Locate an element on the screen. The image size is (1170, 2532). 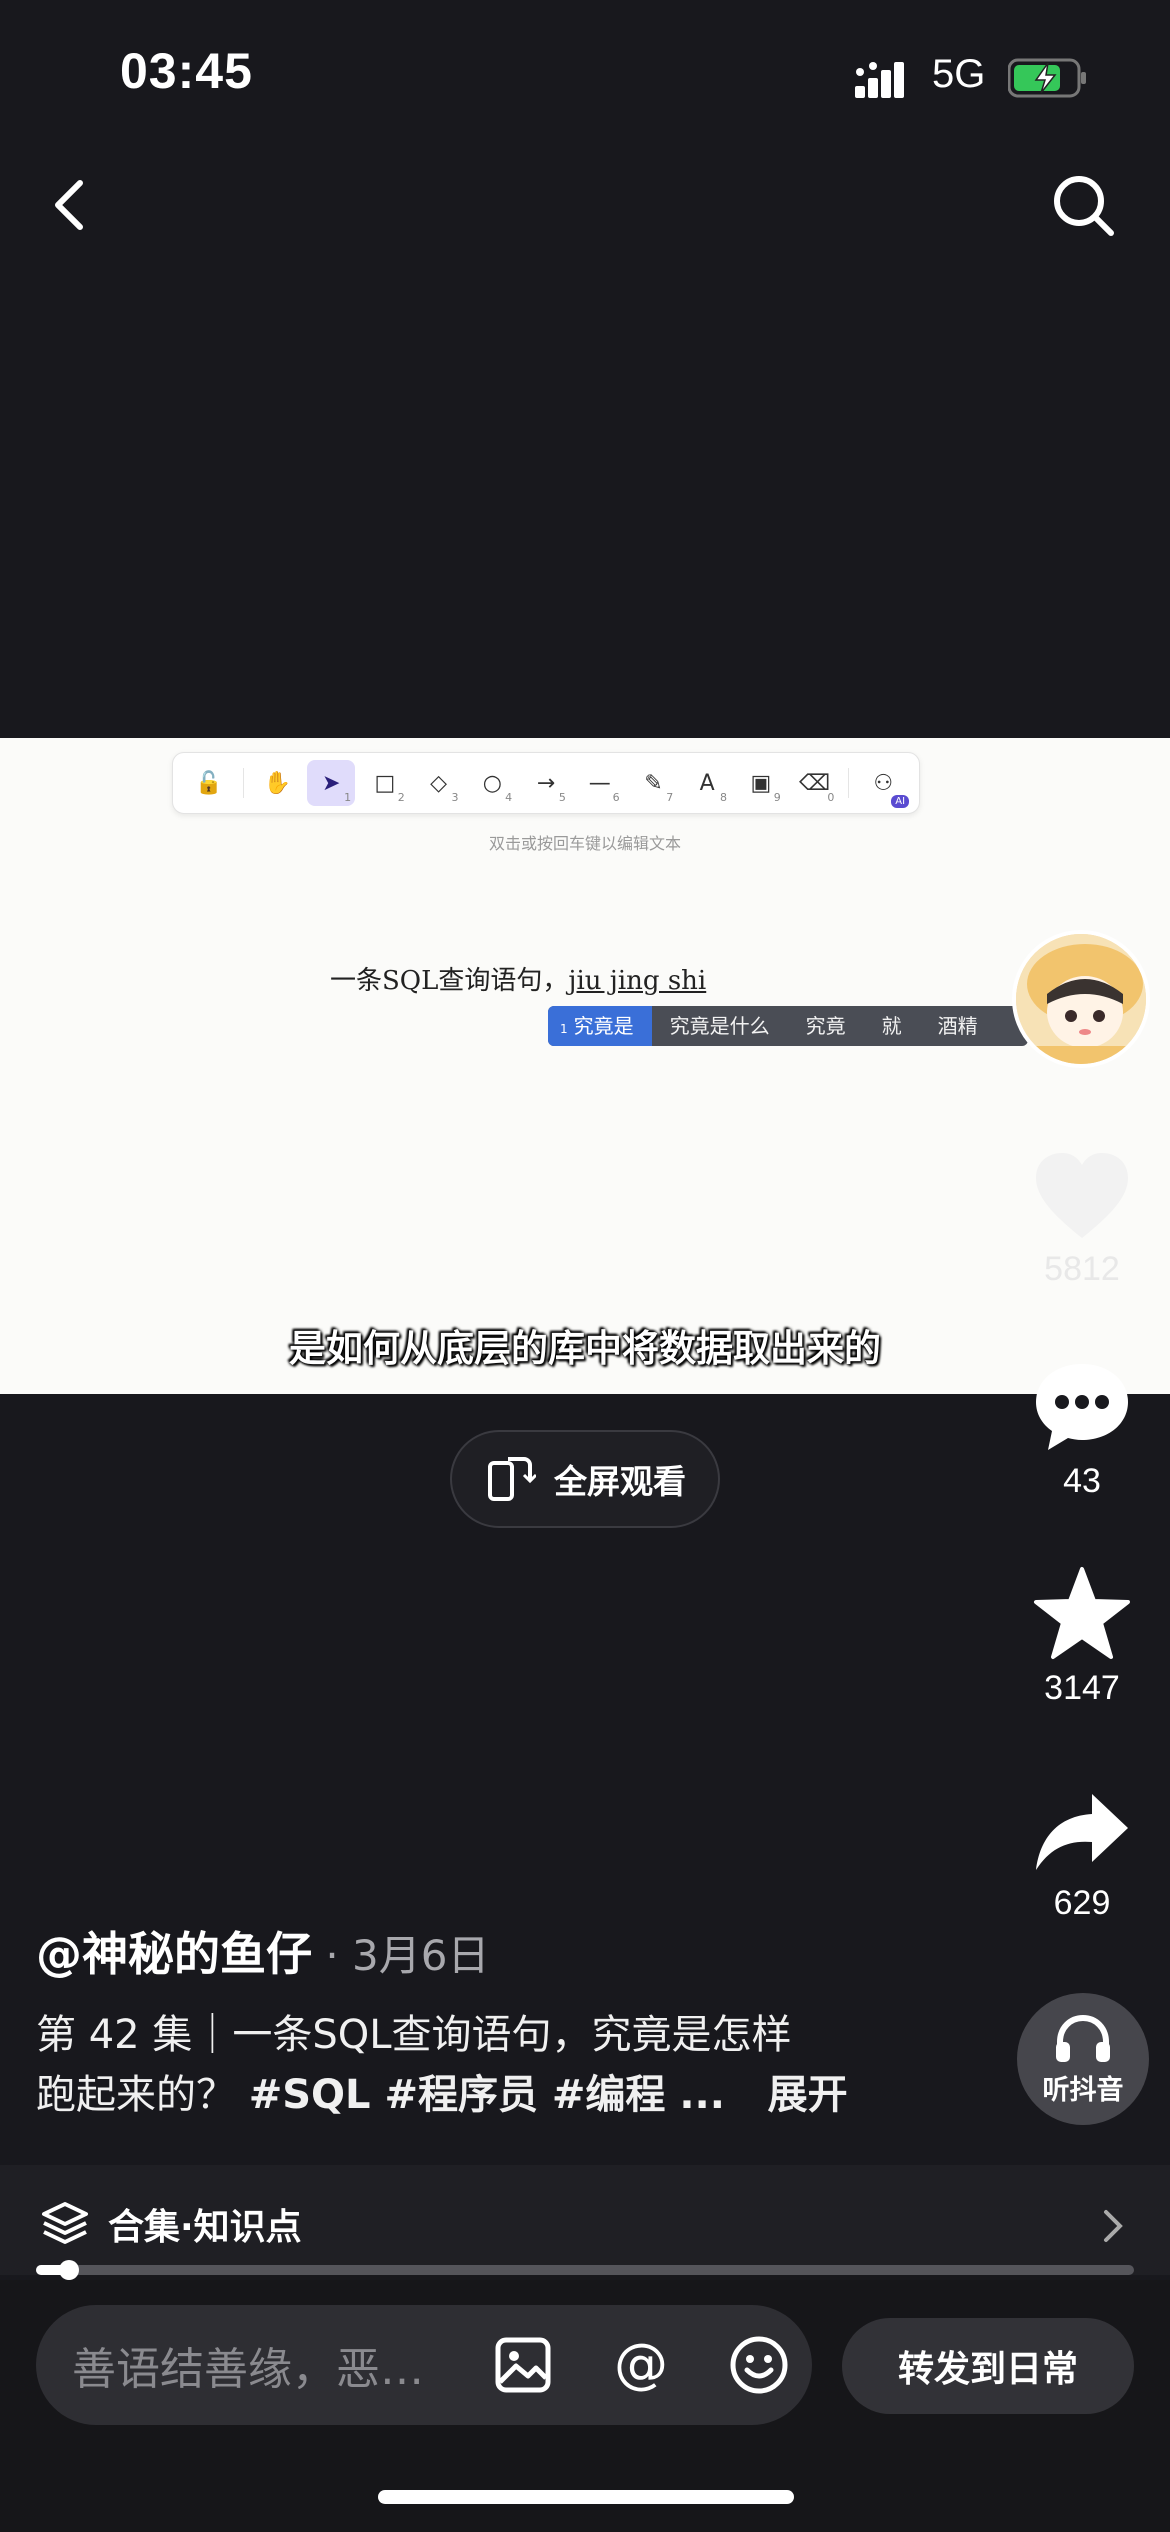
description-text: 跑起来的？ is located at coordinates (142, 2095).